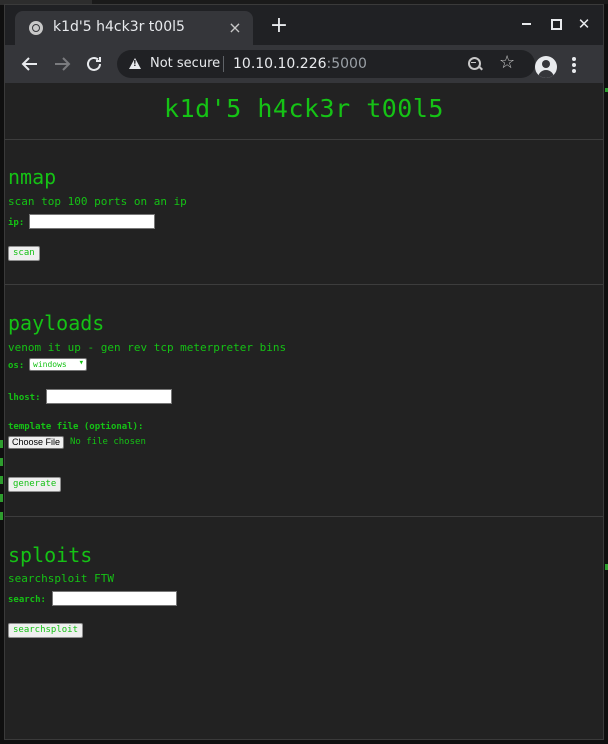 The width and height of the screenshot is (608, 744). I want to click on scan-button: scan, so click(24, 253).